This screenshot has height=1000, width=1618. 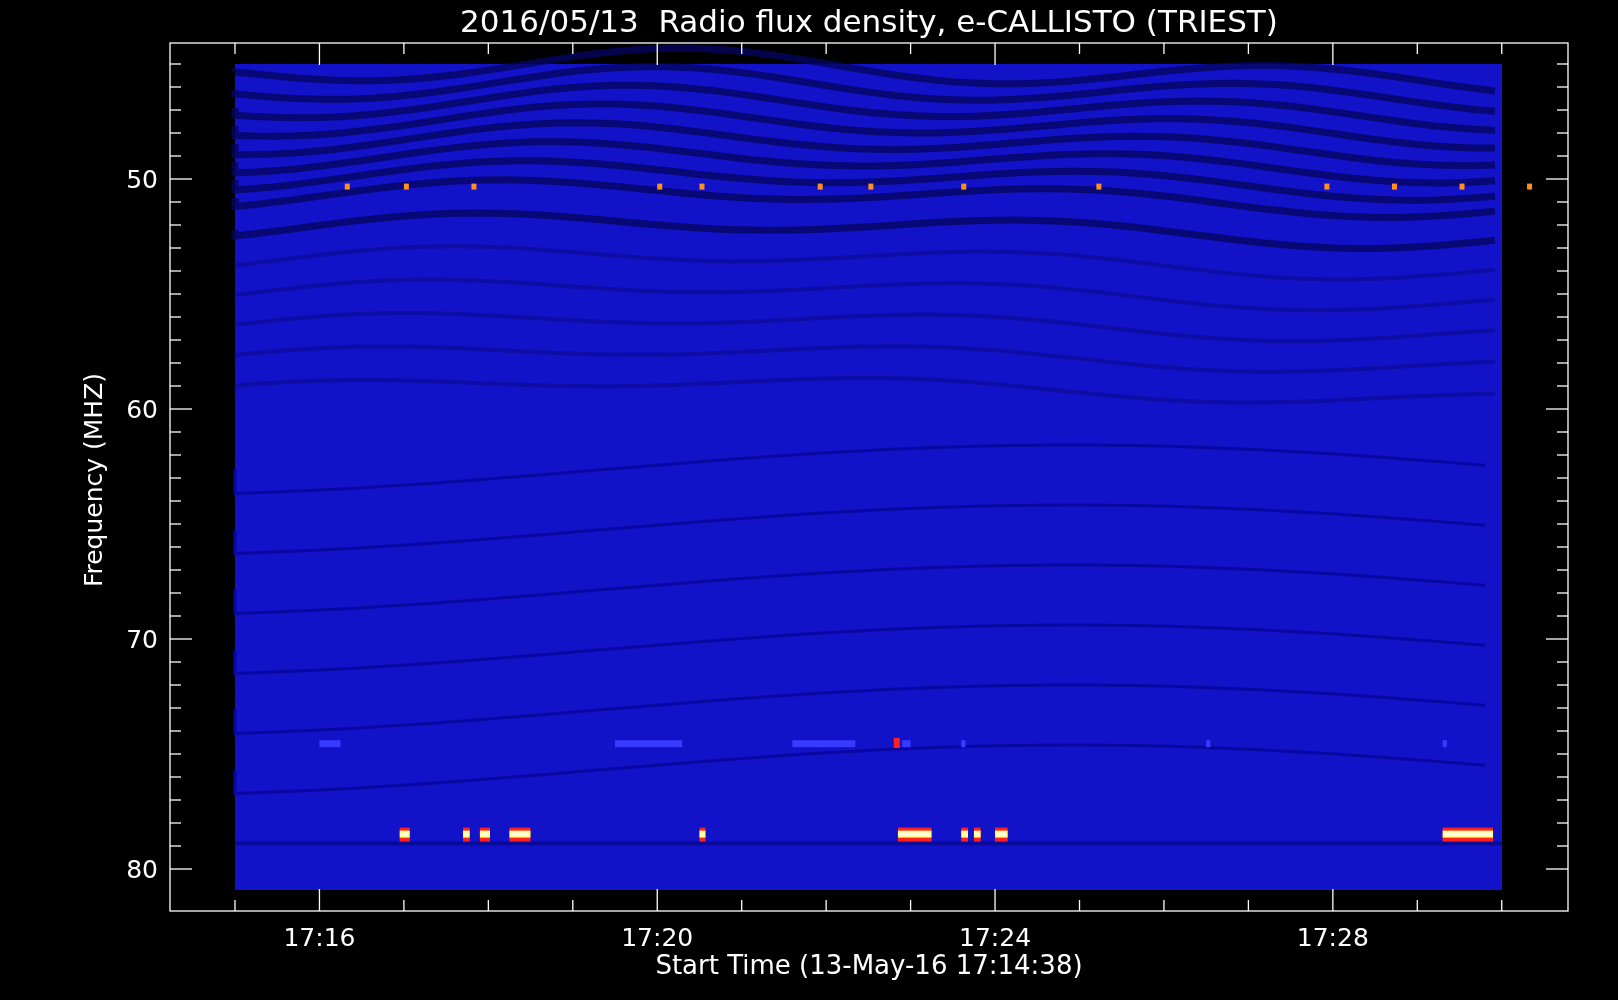 What do you see at coordinates (869, 21) in the screenshot?
I see `chart-title: 2016/05/13 Radio flux density, e-CALLISTO (TRIEST)` at bounding box center [869, 21].